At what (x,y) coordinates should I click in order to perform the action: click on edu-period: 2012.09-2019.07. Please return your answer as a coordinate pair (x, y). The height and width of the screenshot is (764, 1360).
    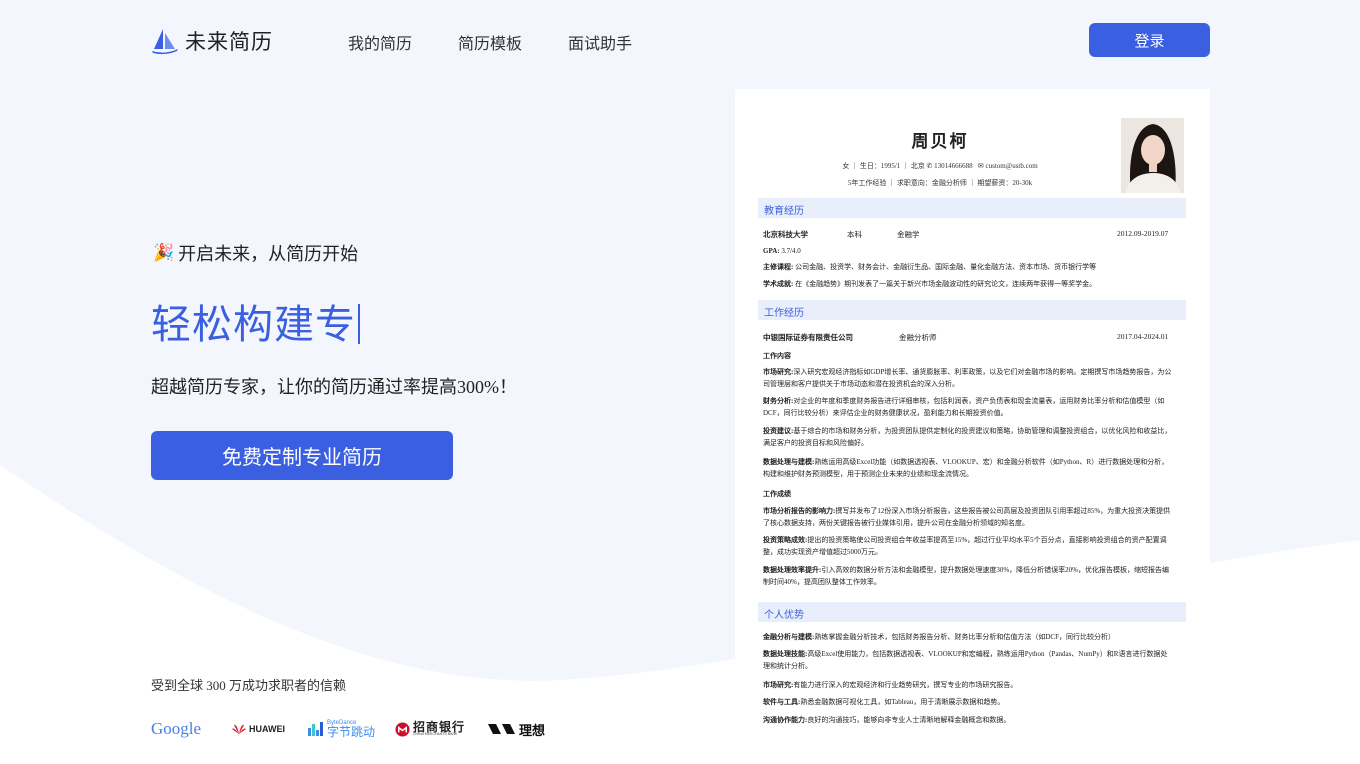
    Looking at the image, I should click on (1143, 233).